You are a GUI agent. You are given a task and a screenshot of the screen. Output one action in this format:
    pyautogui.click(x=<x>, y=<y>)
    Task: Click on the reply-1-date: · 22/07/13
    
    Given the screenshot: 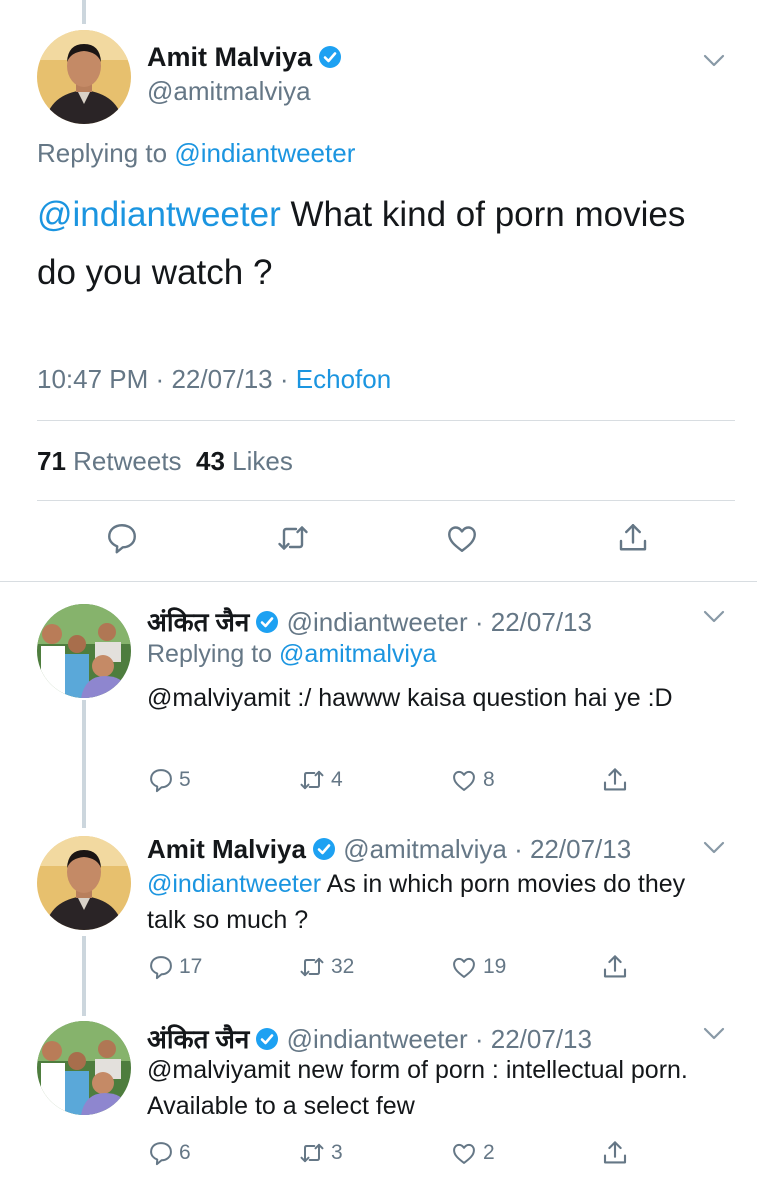 What is the action you would take?
    pyautogui.click(x=533, y=622)
    